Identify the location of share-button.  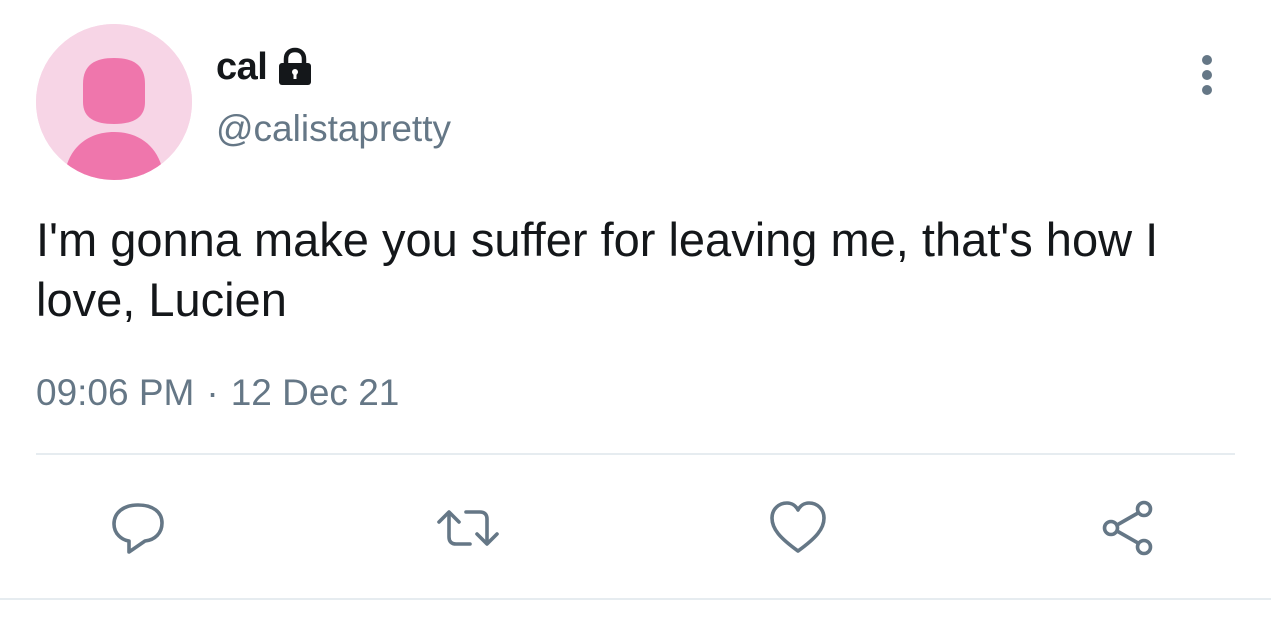
(1128, 528).